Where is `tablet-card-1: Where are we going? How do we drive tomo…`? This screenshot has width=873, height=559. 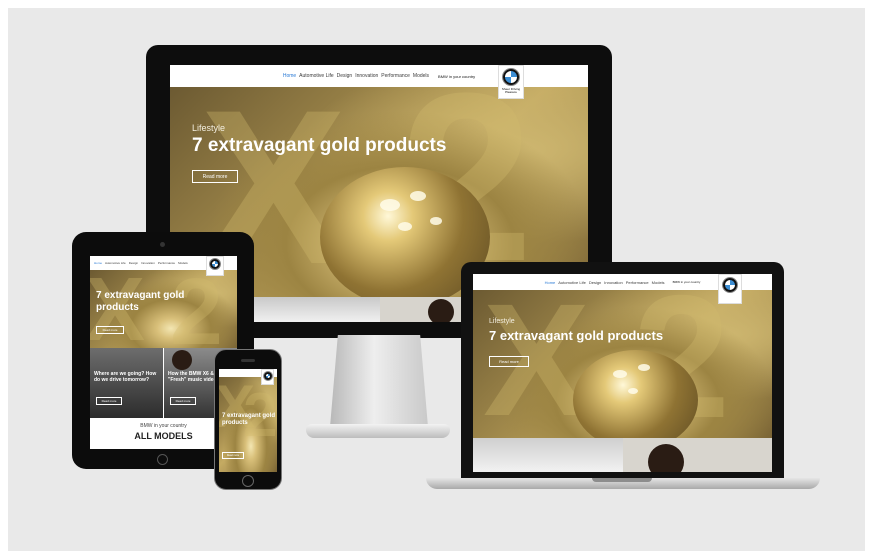
tablet-card-1: Where are we going? How do we drive tomo… is located at coordinates (126, 383).